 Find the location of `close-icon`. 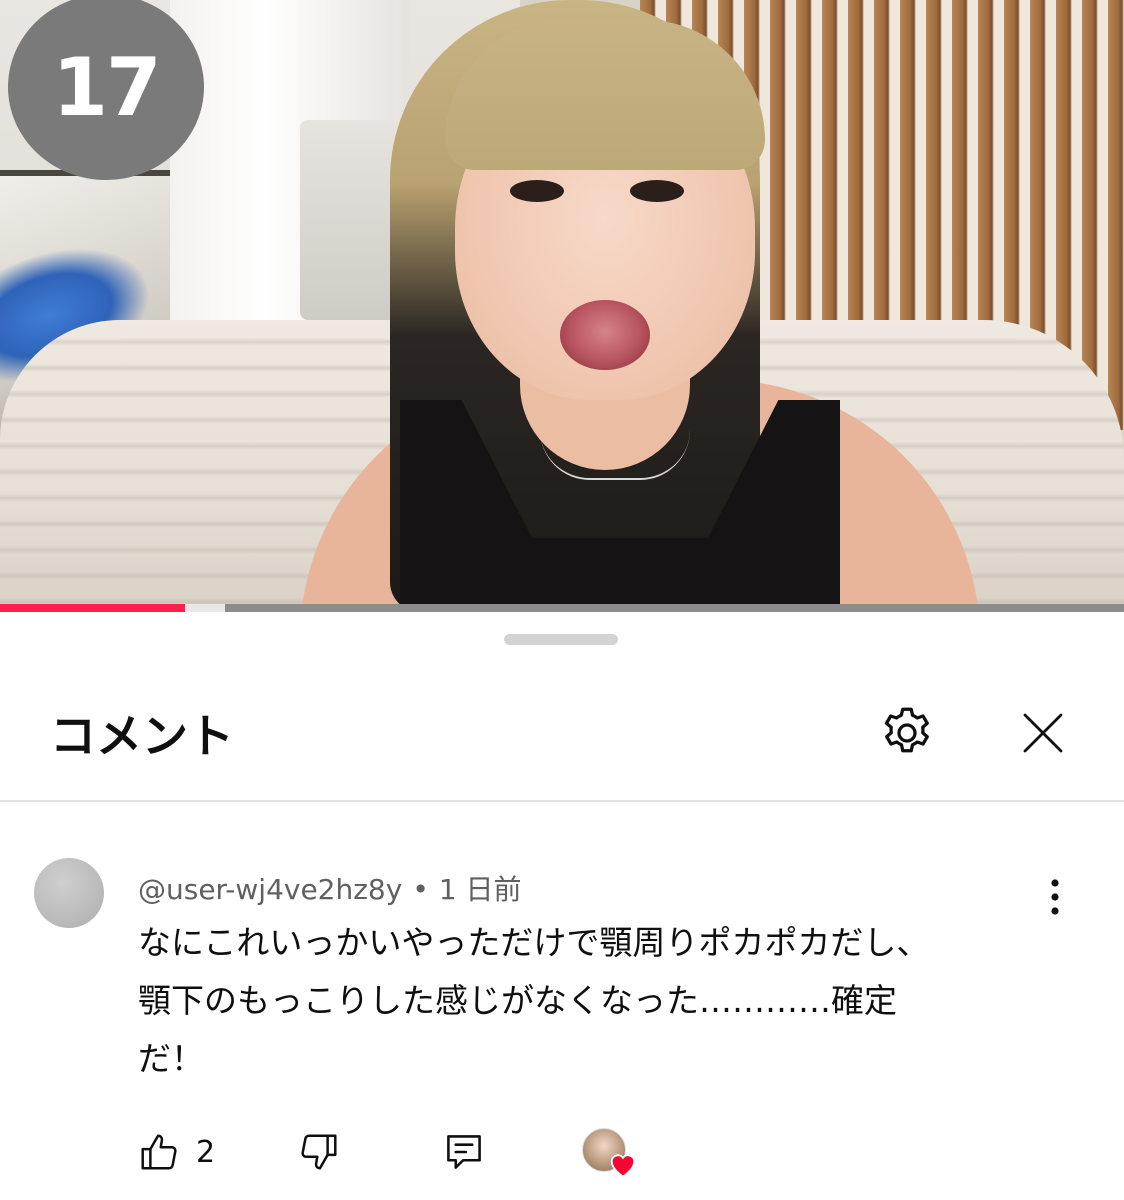

close-icon is located at coordinates (1043, 733).